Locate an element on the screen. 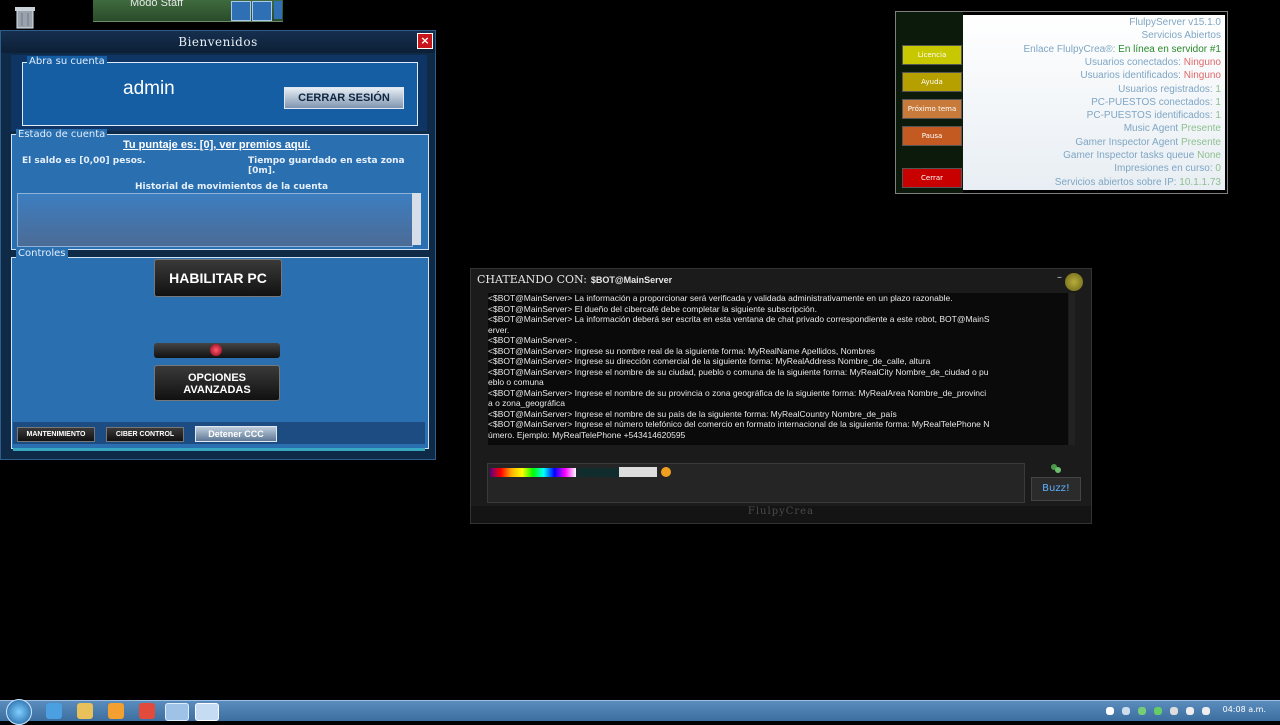 Image resolution: width=1280 pixels, height=725 pixels. chat-message: a o zona_geográfica is located at coordinates (527, 403).